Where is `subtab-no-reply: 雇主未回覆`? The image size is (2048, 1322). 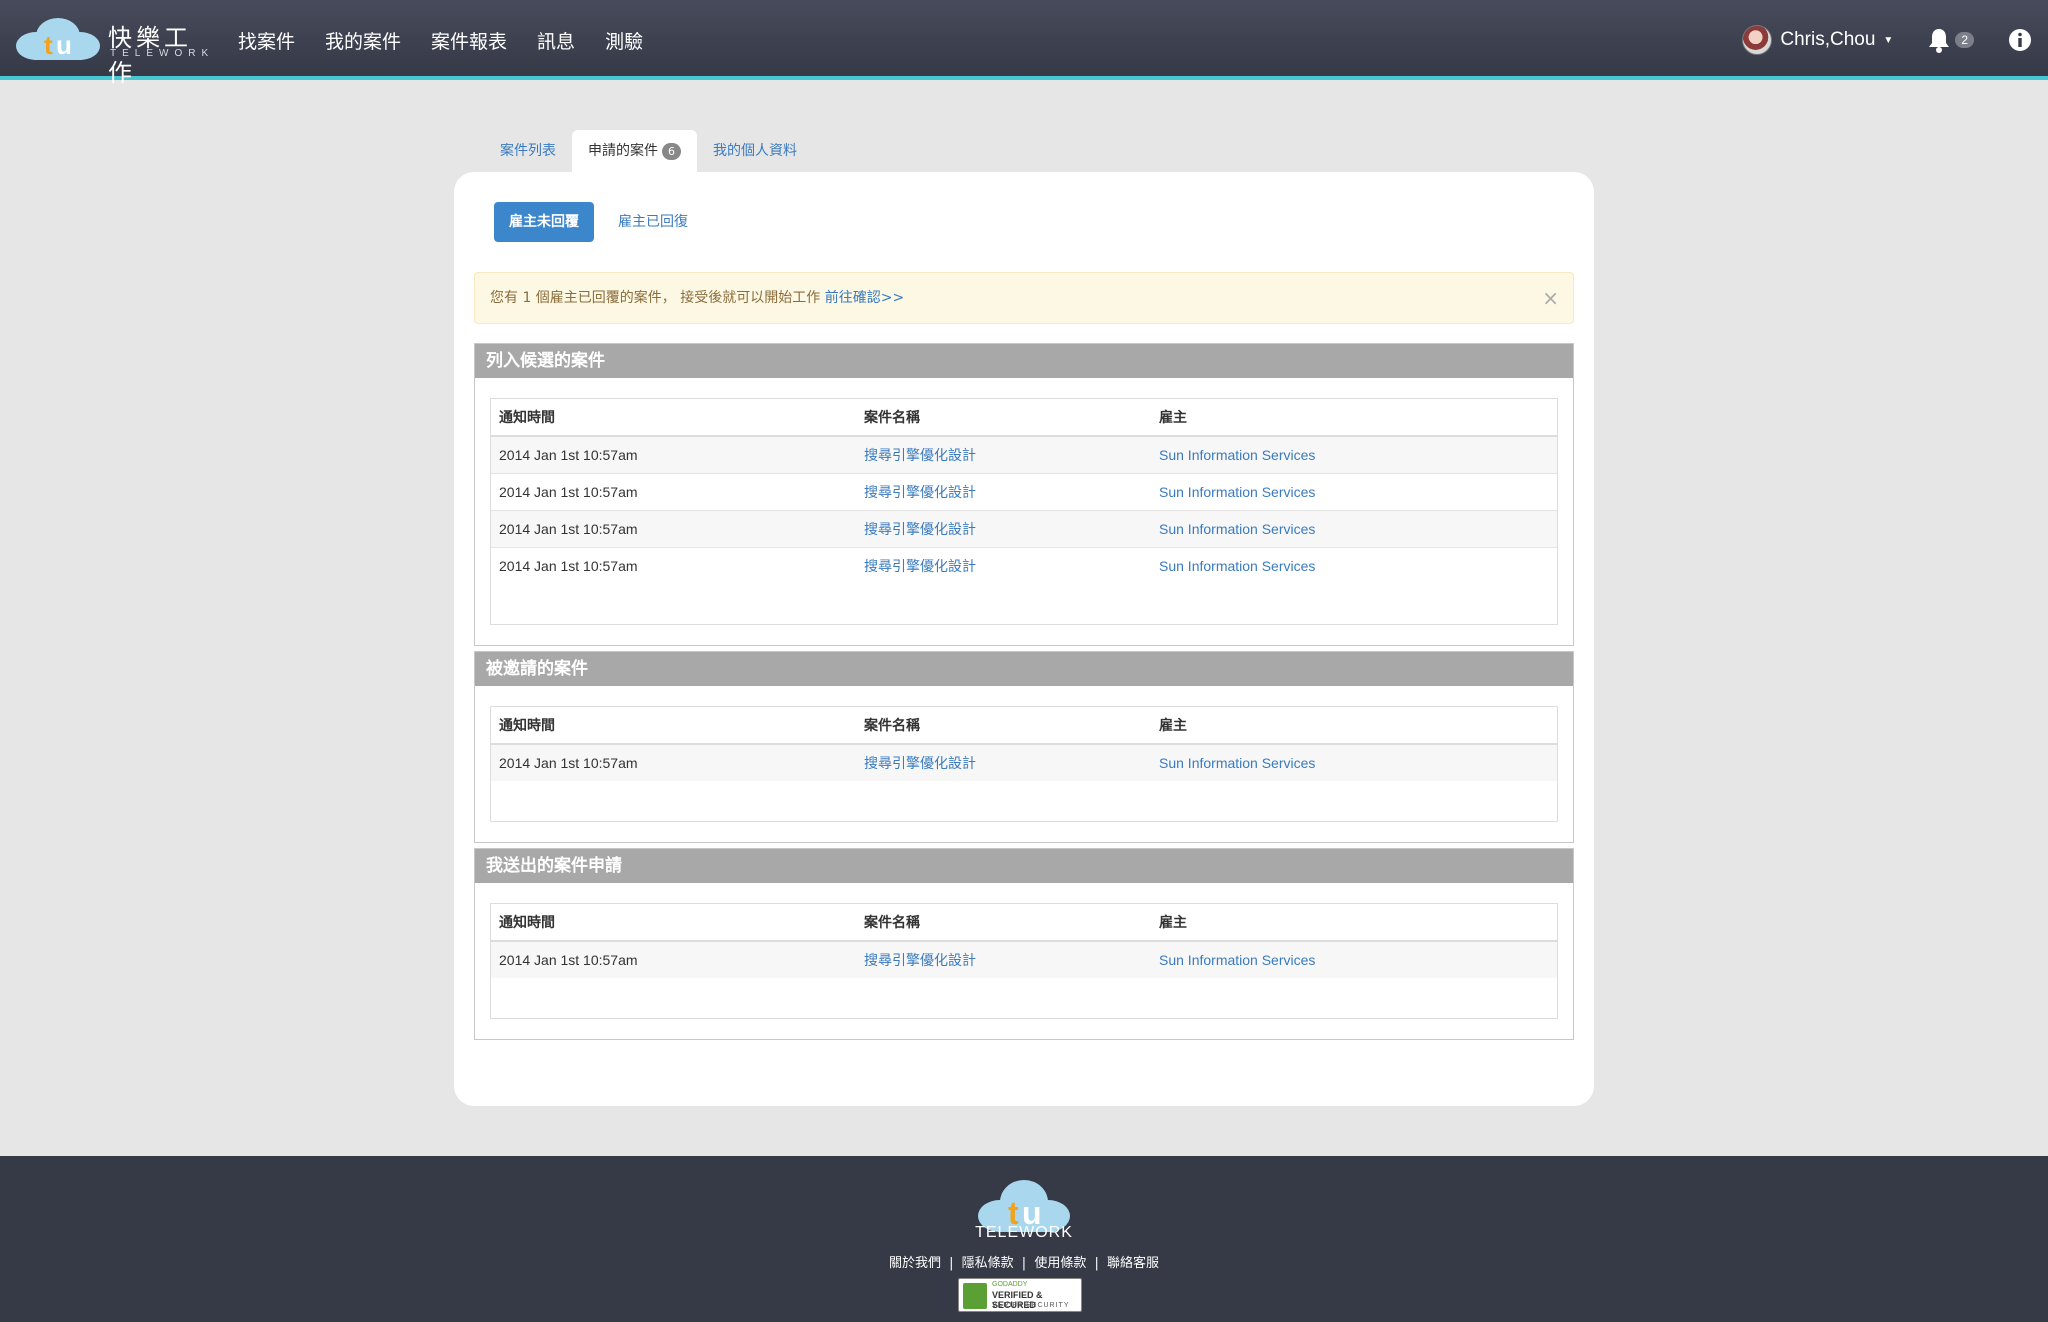 subtab-no-reply: 雇主未回覆 is located at coordinates (544, 222).